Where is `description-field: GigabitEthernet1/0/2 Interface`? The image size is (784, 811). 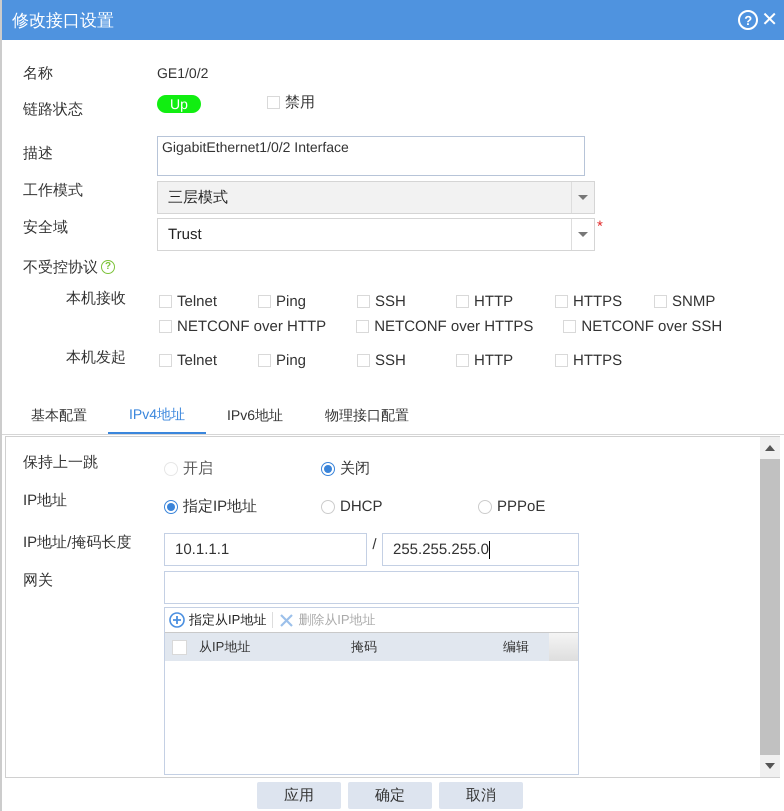
description-field: GigabitEthernet1/0/2 Interface is located at coordinates (371, 156).